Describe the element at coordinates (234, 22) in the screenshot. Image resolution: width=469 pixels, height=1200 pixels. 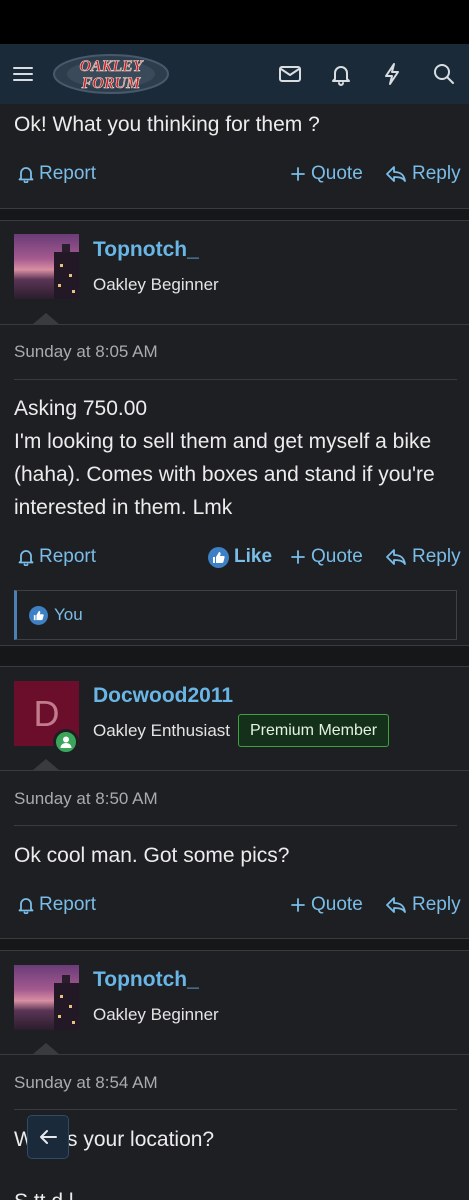
I see `status-bar` at that location.